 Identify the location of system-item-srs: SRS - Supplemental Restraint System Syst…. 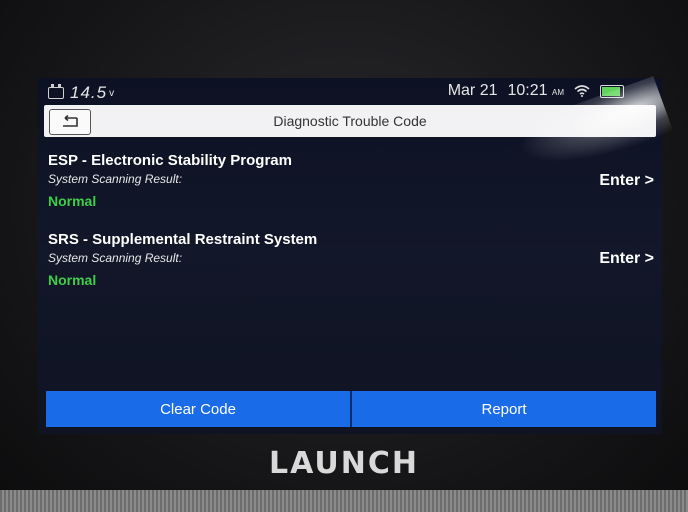
(348, 259).